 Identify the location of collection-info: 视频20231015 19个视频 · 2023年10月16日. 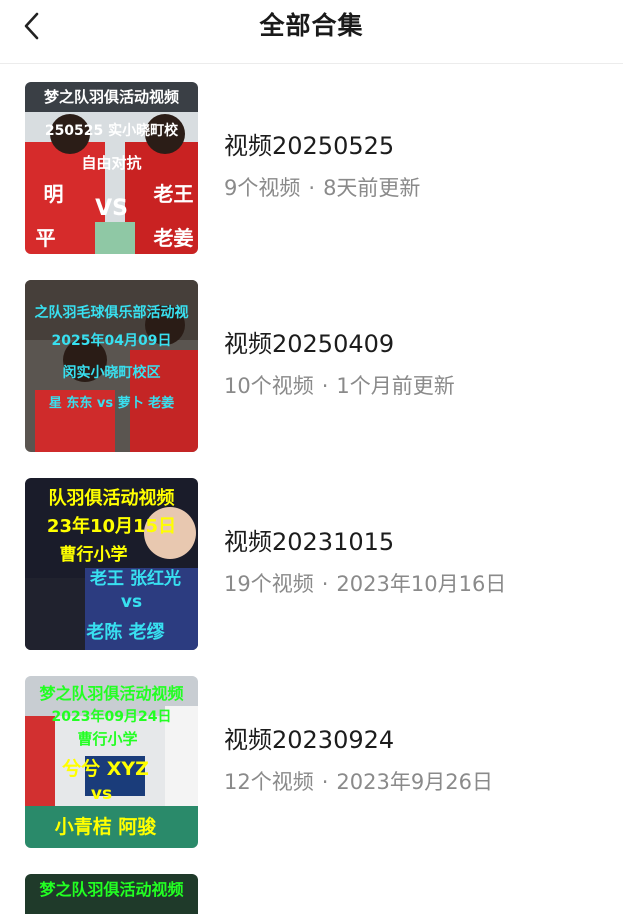
(365, 562).